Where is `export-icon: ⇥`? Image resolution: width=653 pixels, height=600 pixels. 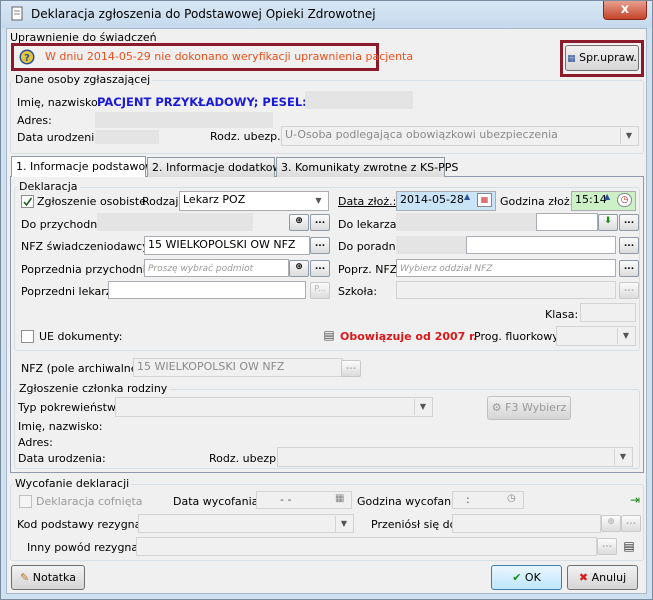
export-icon: ⇥ is located at coordinates (635, 500).